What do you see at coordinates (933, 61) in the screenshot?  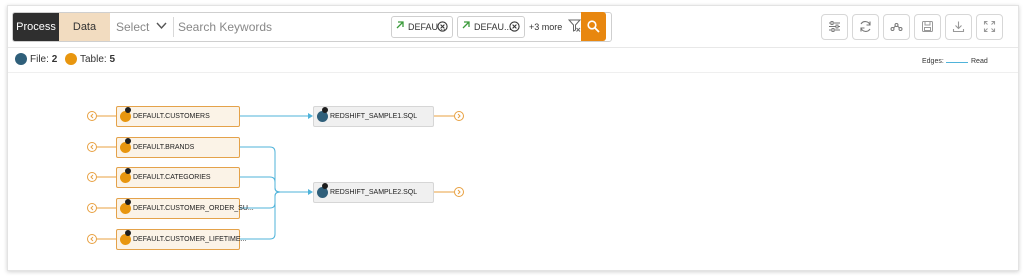 I see `legend-title: Edges:` at bounding box center [933, 61].